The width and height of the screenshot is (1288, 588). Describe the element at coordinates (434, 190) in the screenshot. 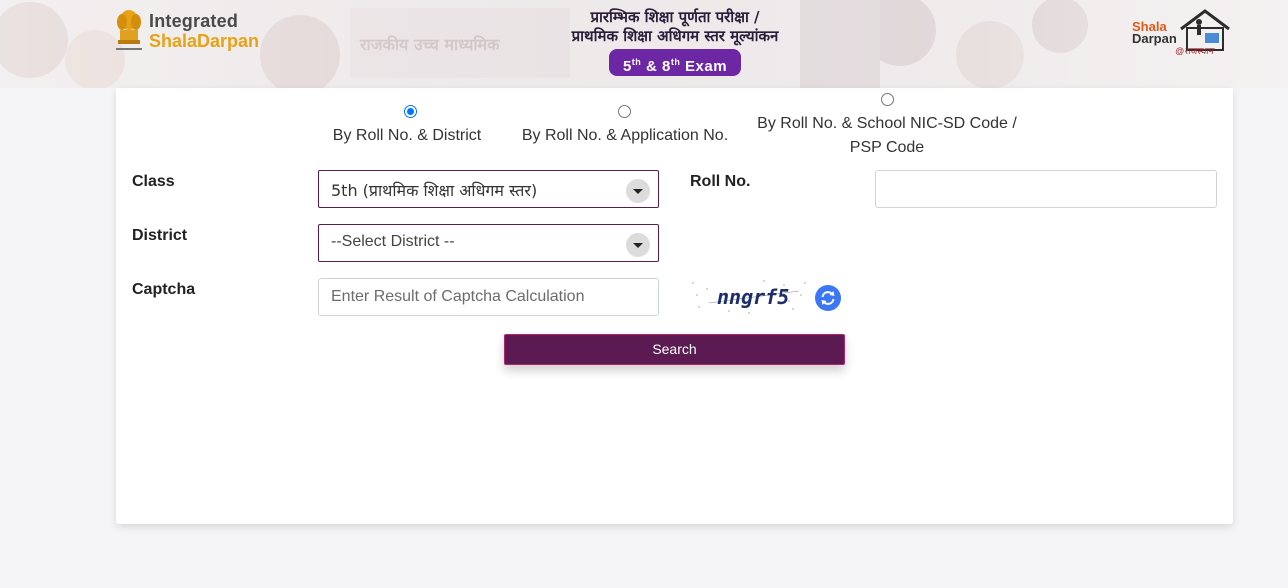

I see `class-select-value: 5th (प्राथमिक शिक्षा अधिगम स्तर)` at that location.